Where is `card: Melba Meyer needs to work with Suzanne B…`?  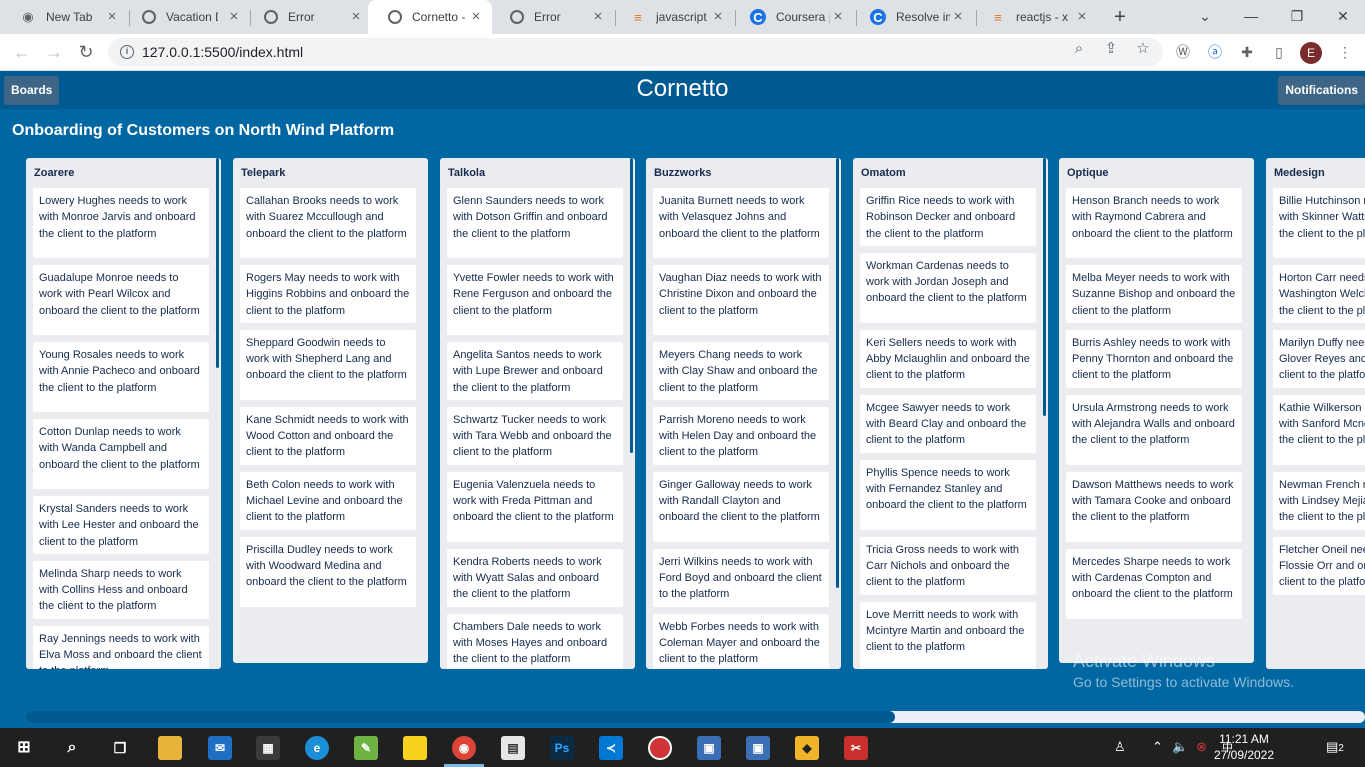
card: Melba Meyer needs to work with Suzanne B… is located at coordinates (1154, 294).